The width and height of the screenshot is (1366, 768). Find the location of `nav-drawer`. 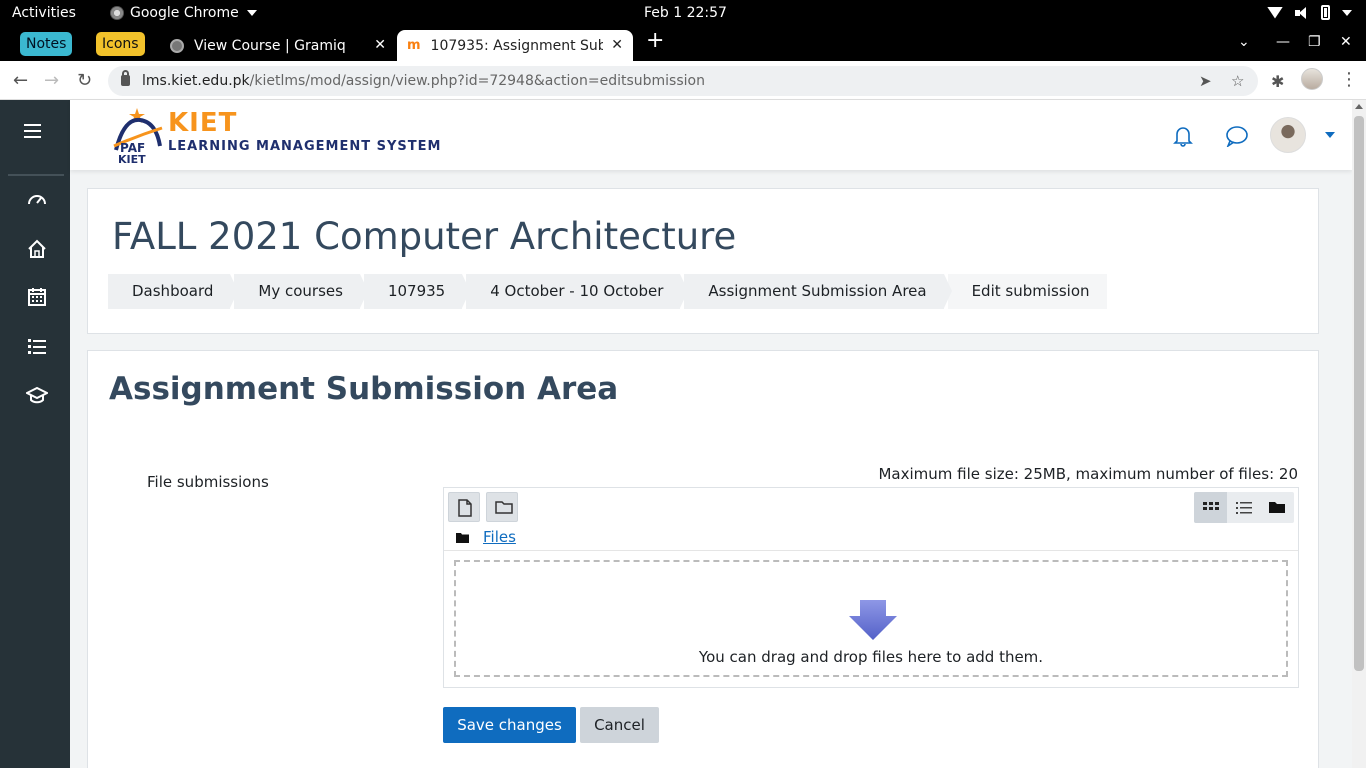

nav-drawer is located at coordinates (35, 434).